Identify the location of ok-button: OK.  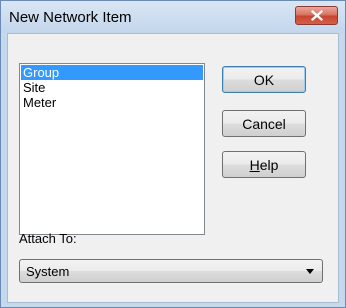
(264, 79).